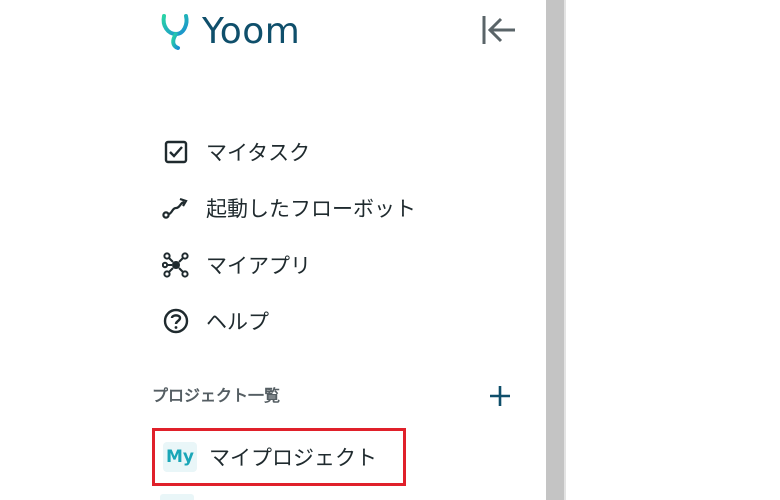 This screenshot has height=500, width=780. Describe the element at coordinates (258, 153) in the screenshot. I see `nav-label: マイタスク` at that location.